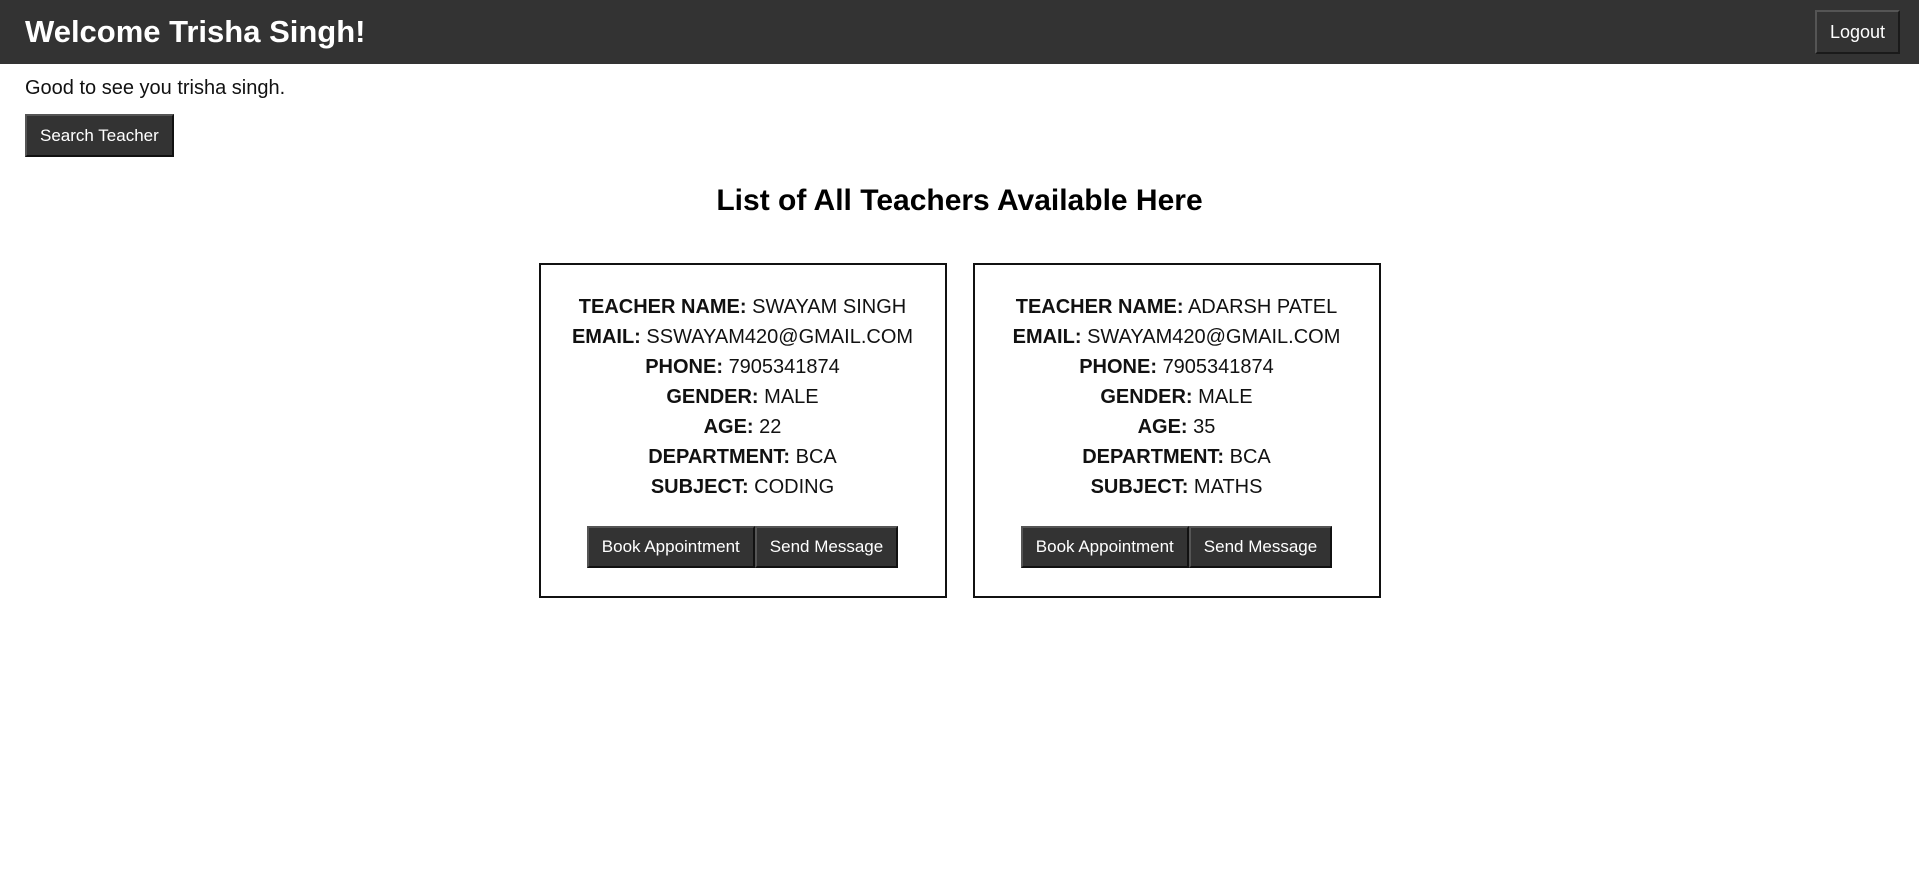 The image size is (1919, 869). Describe the element at coordinates (1228, 487) in the screenshot. I see `teacher-subject: MATHS` at that location.